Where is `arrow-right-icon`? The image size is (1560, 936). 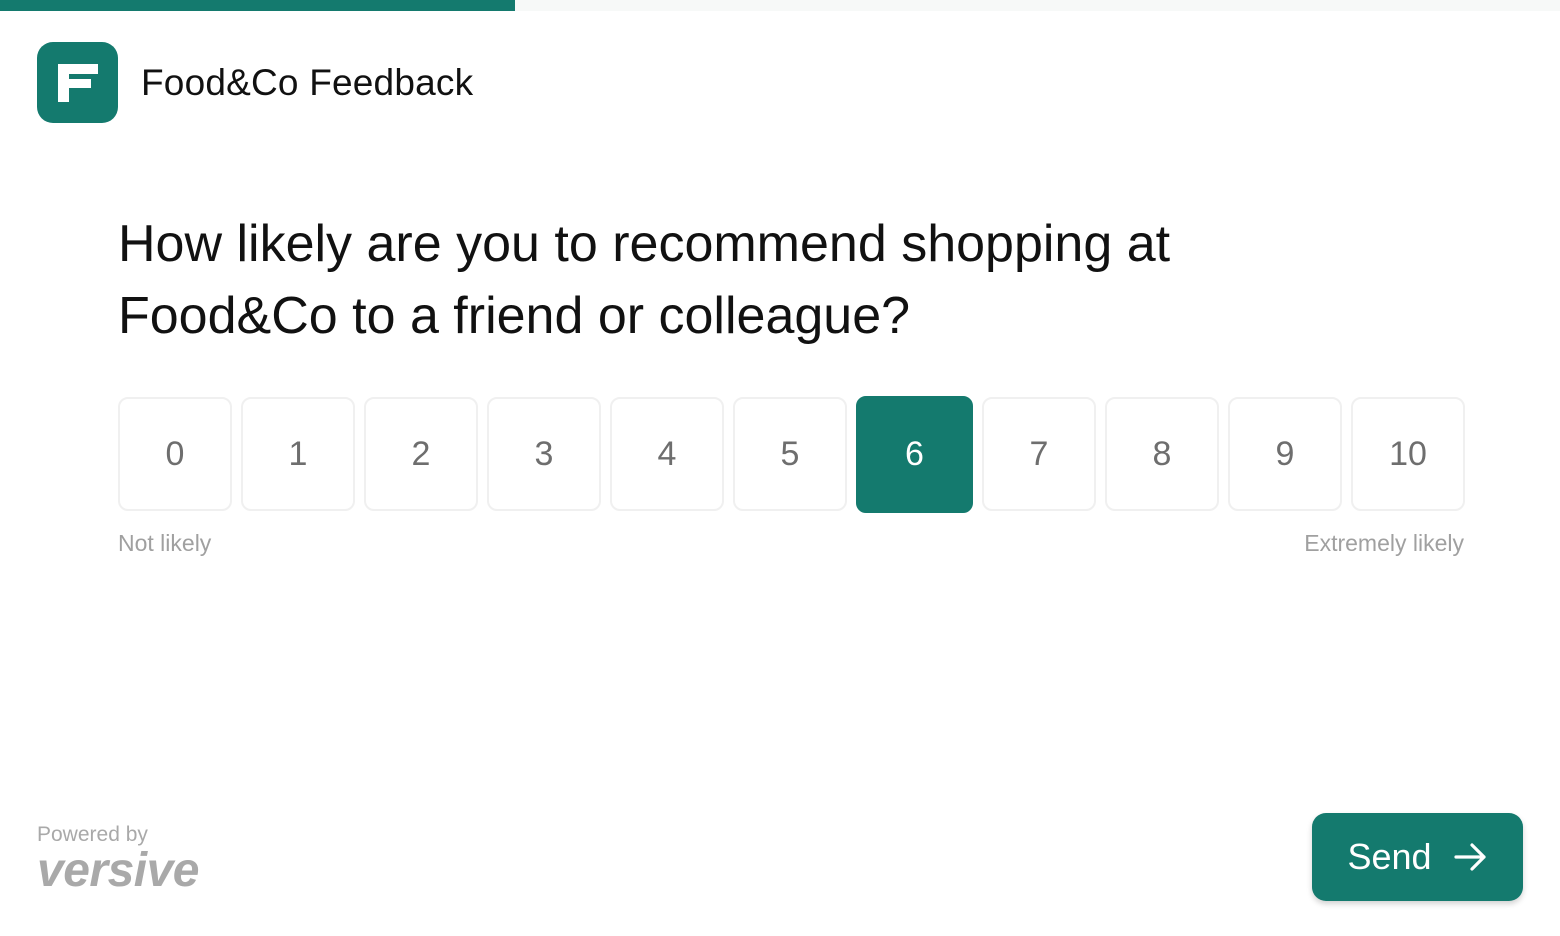 arrow-right-icon is located at coordinates (1470, 857).